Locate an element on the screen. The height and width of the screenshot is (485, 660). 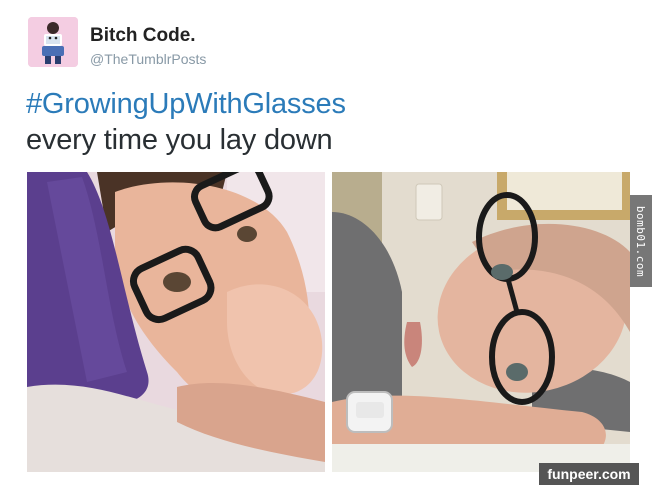
watermark-side-badge: bomb01.com is located at coordinates (641, 241).